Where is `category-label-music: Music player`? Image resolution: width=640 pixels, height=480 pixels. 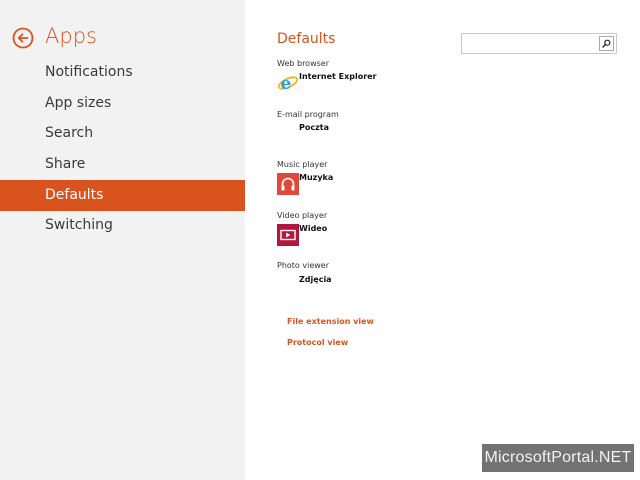 category-label-music: Music player is located at coordinates (302, 164).